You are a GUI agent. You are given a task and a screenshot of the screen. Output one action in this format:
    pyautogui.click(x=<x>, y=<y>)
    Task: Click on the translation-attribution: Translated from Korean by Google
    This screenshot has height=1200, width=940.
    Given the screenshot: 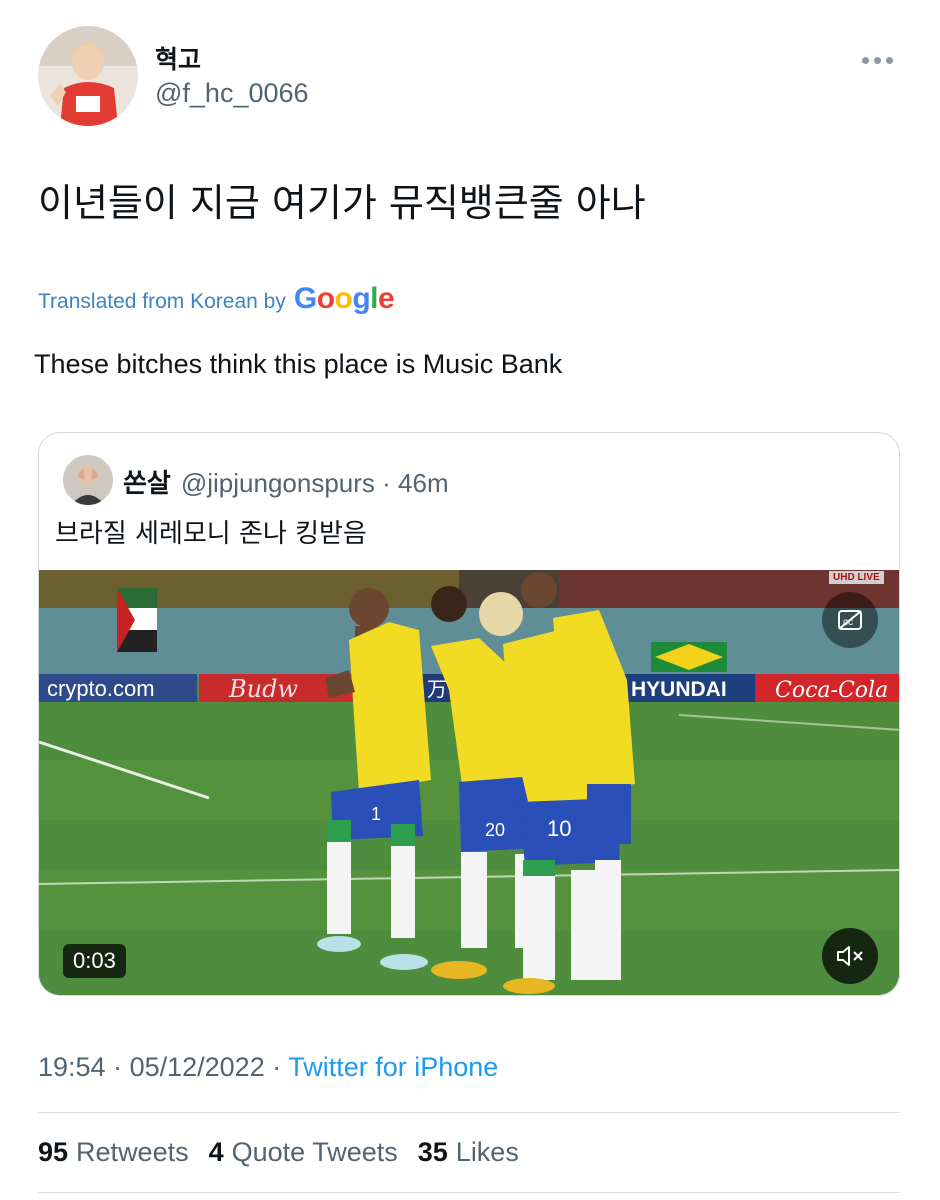 What is the action you would take?
    pyautogui.click(x=216, y=299)
    